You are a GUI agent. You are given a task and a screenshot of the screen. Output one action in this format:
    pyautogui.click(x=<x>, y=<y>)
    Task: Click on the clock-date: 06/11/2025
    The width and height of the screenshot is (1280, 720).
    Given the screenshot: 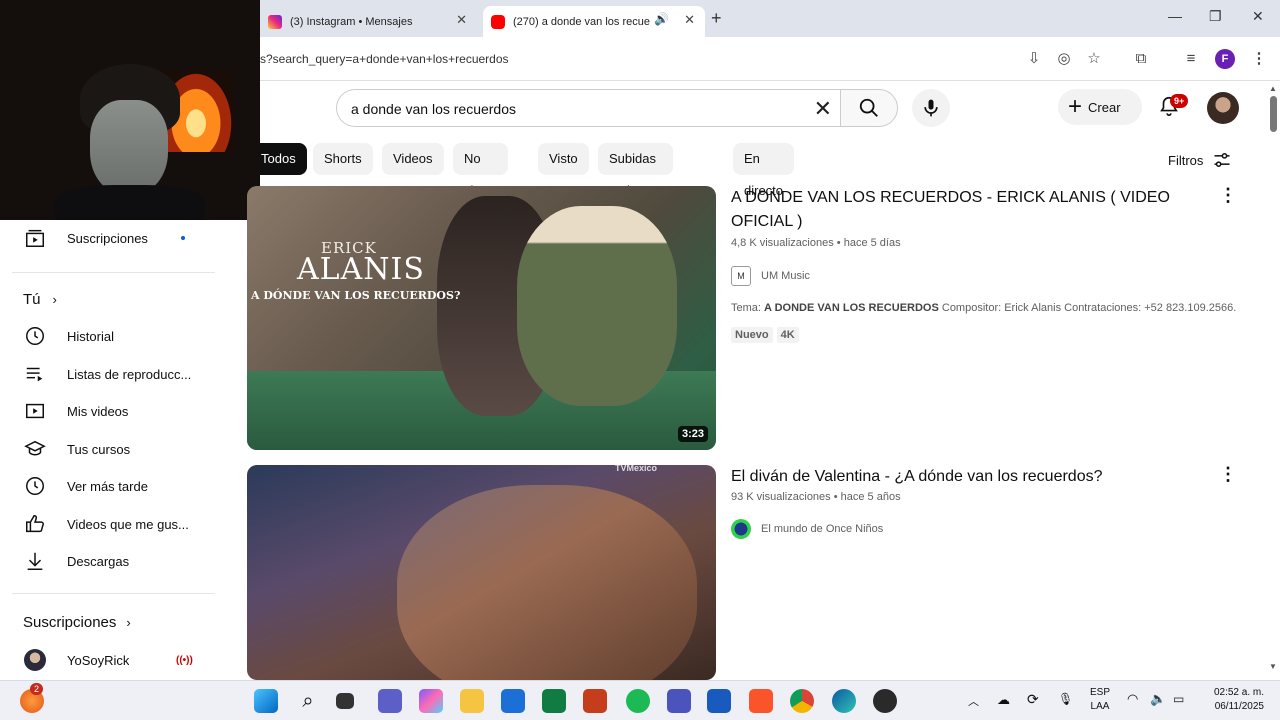 What is the action you would take?
    pyautogui.click(x=1239, y=706)
    